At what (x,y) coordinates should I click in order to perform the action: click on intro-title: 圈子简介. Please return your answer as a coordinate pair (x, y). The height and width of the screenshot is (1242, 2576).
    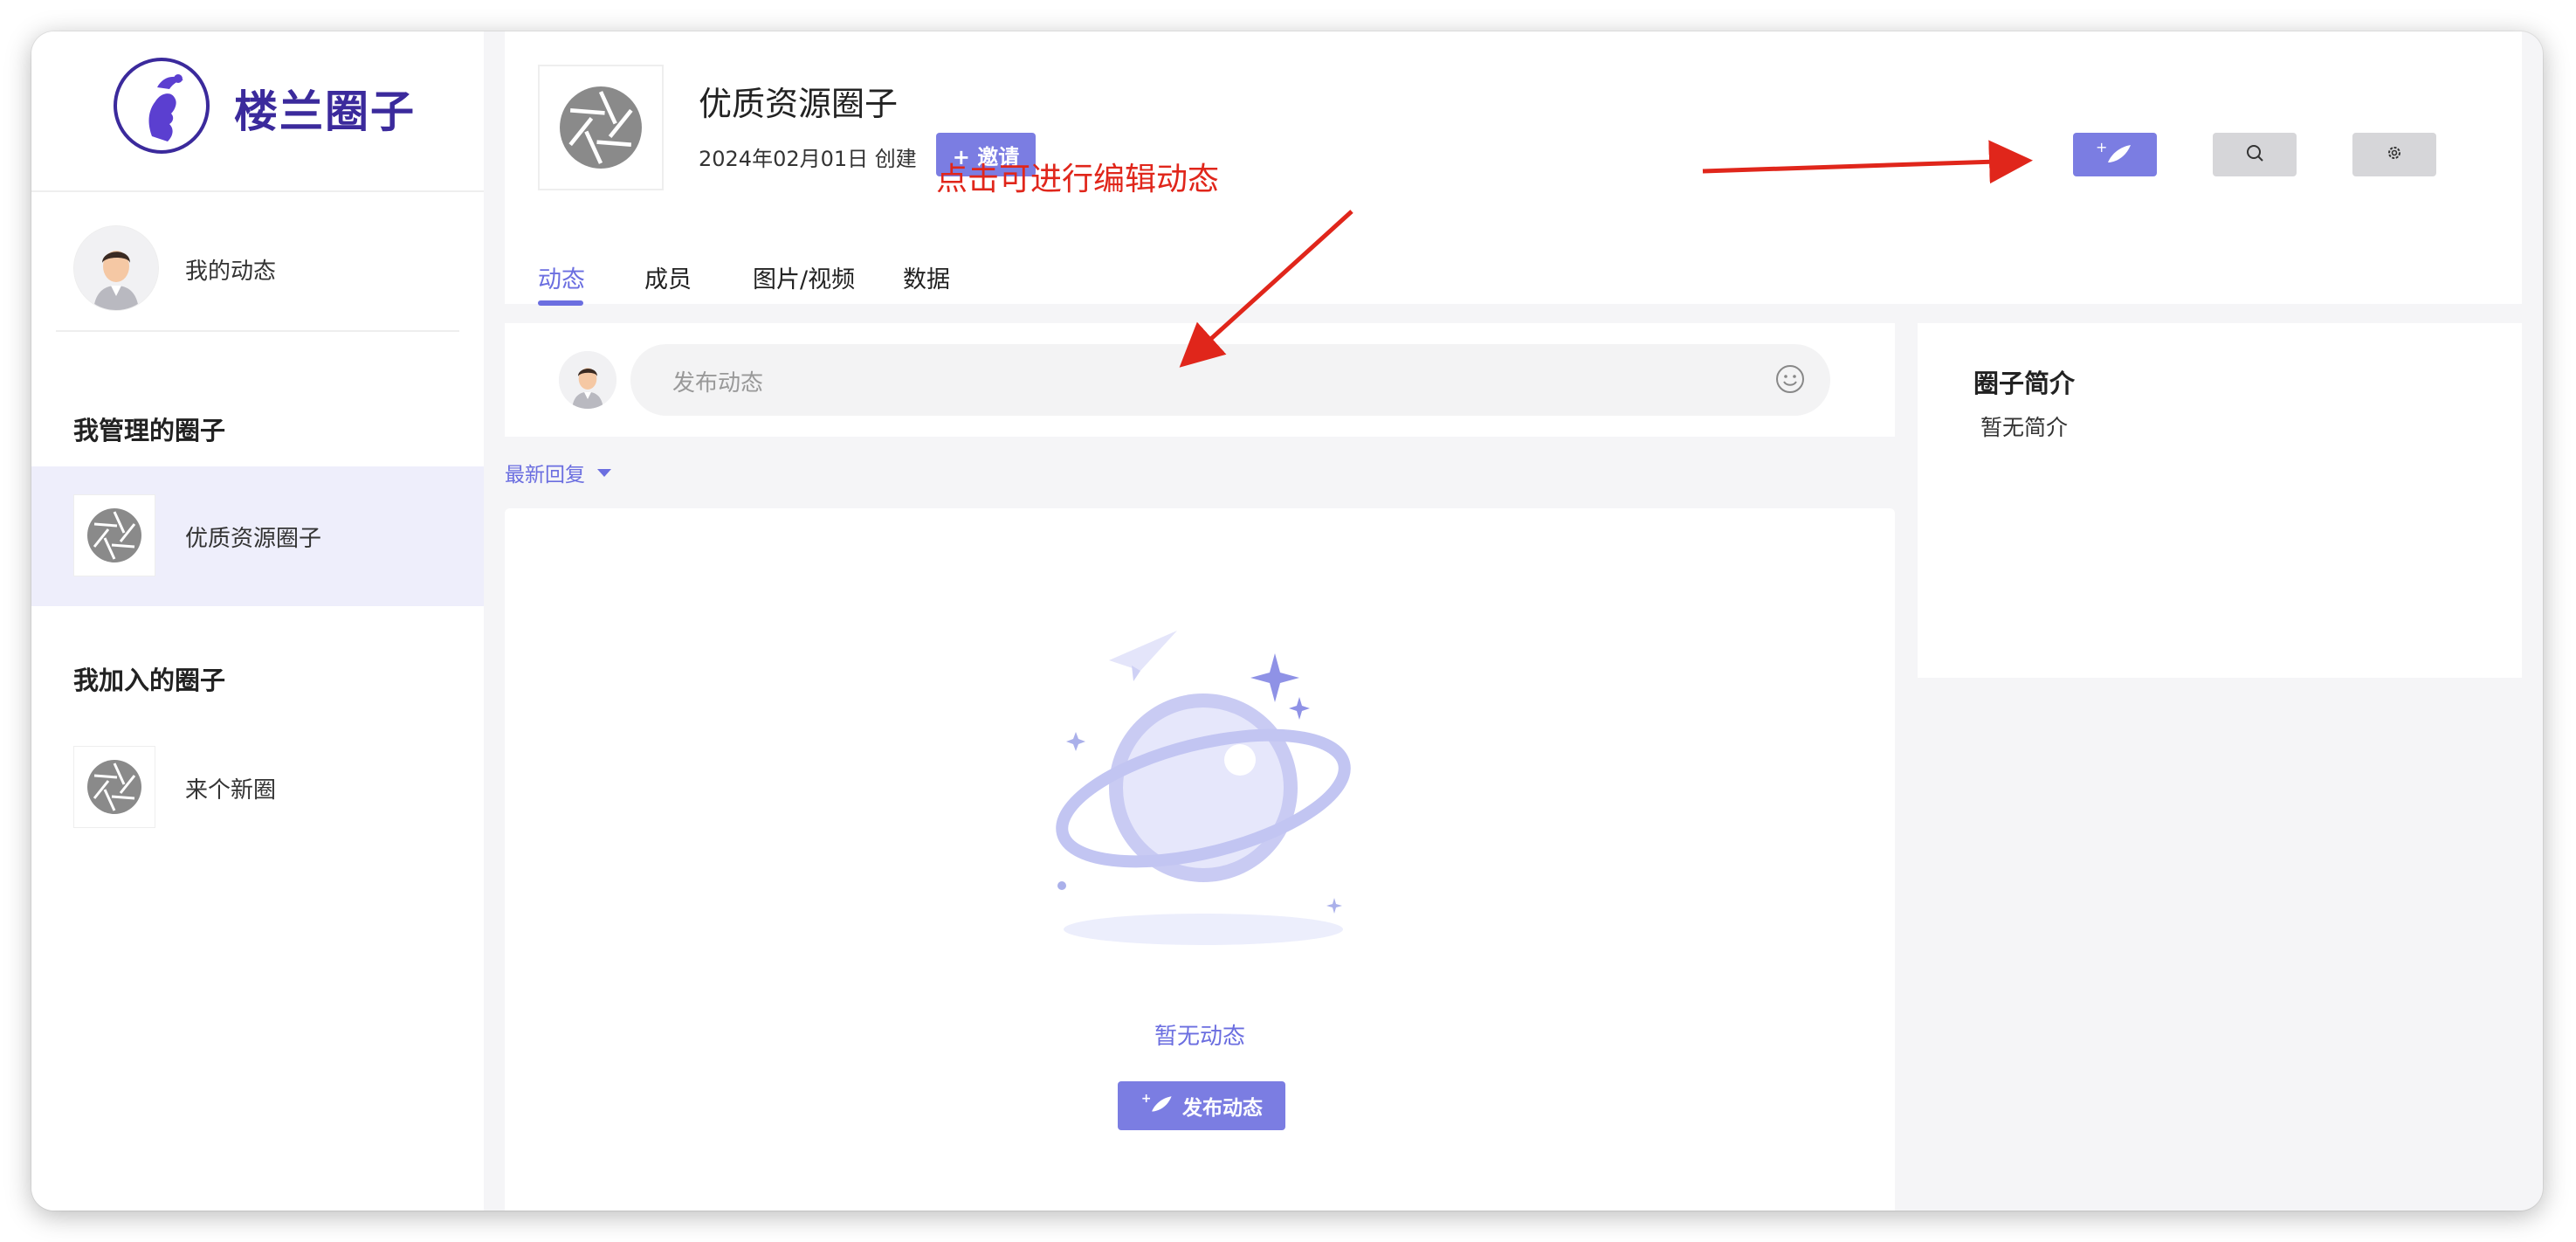
    Looking at the image, I should click on (2024, 383).